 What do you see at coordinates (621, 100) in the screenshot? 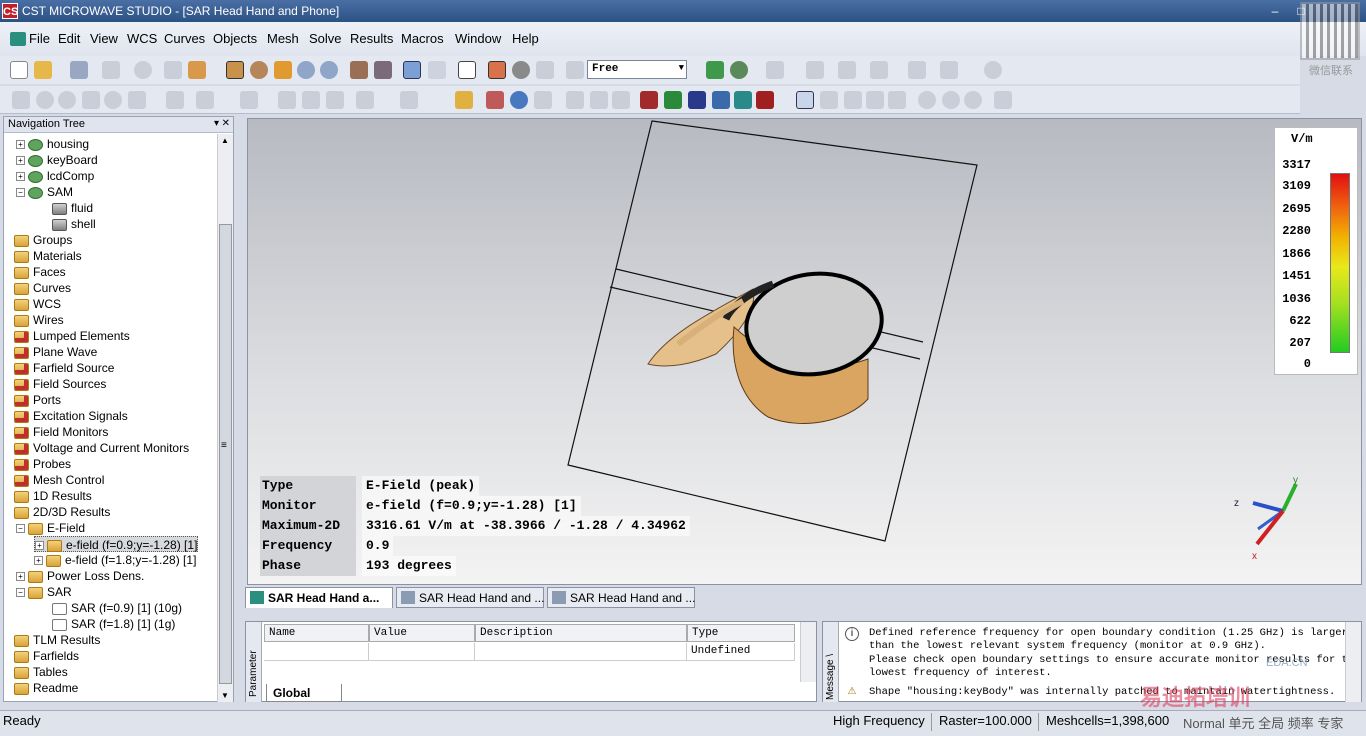
I see `delete-icon` at bounding box center [621, 100].